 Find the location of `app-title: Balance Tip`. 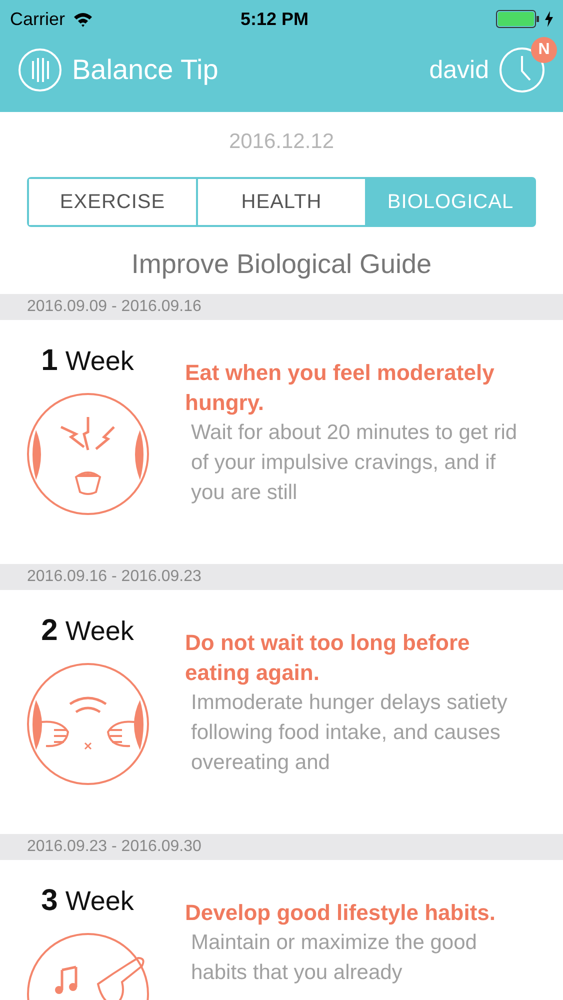

app-title: Balance Tip is located at coordinates (145, 70).